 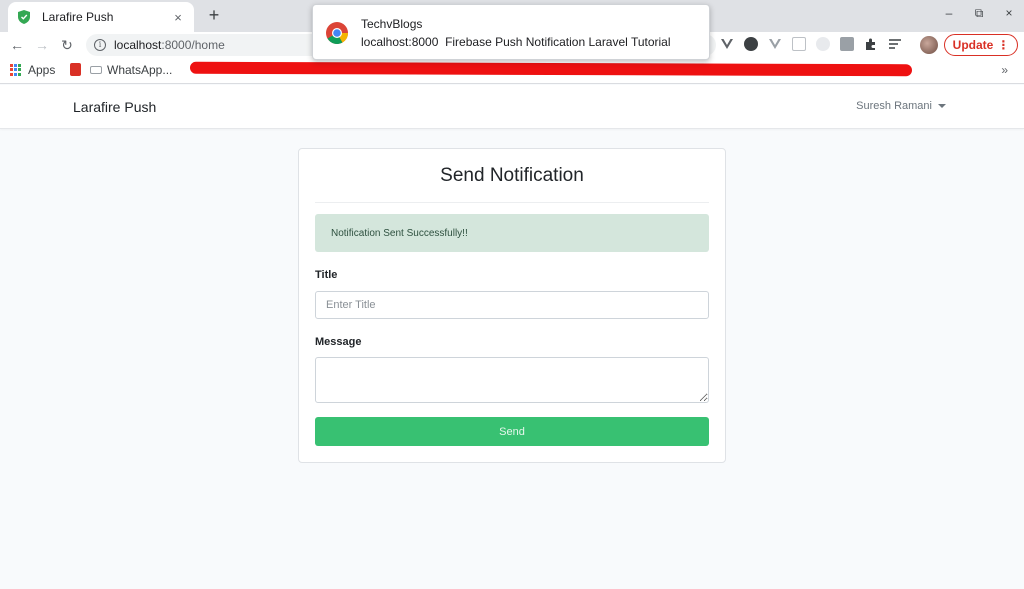 I want to click on reading-list-icon, so click(x=895, y=44).